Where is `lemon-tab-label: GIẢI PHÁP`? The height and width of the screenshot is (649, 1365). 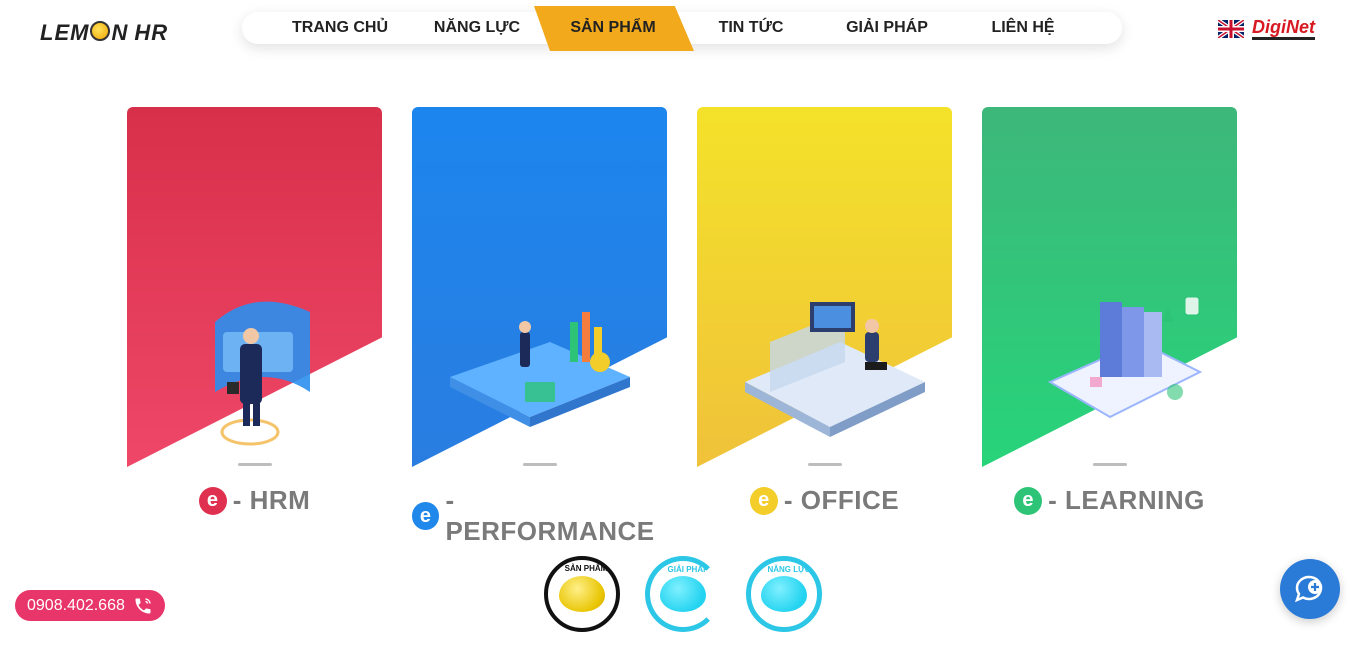
lemon-tab-label: GIẢI PHÁP is located at coordinates (688, 569).